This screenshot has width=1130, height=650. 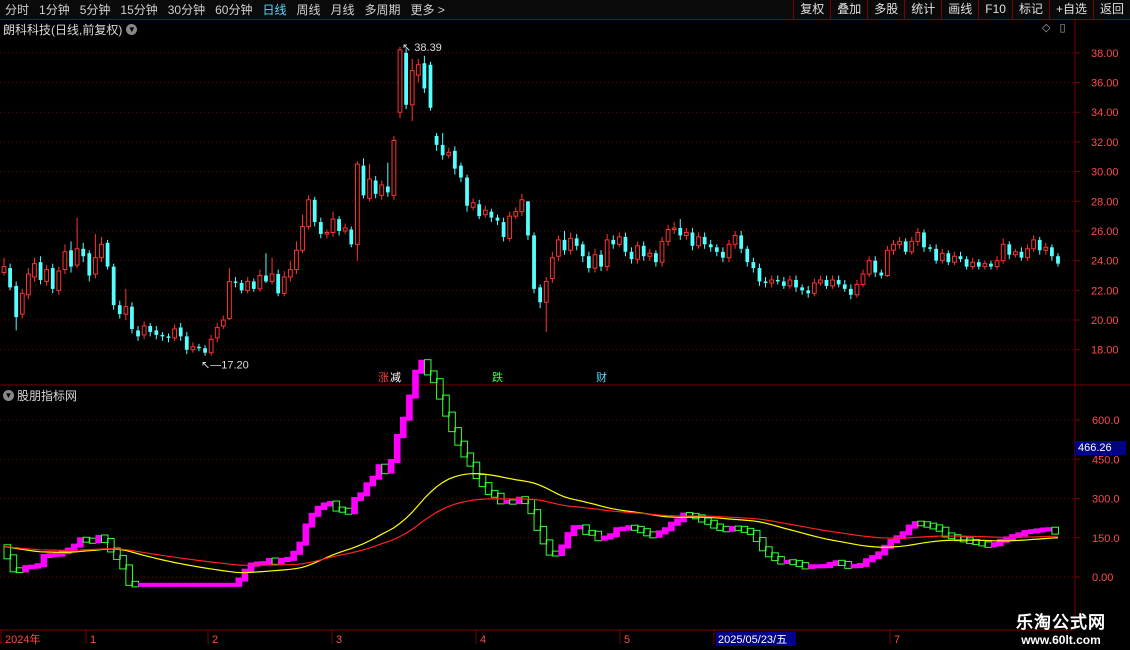 I want to click on price-tick-label: 32.00, so click(x=1105, y=143).